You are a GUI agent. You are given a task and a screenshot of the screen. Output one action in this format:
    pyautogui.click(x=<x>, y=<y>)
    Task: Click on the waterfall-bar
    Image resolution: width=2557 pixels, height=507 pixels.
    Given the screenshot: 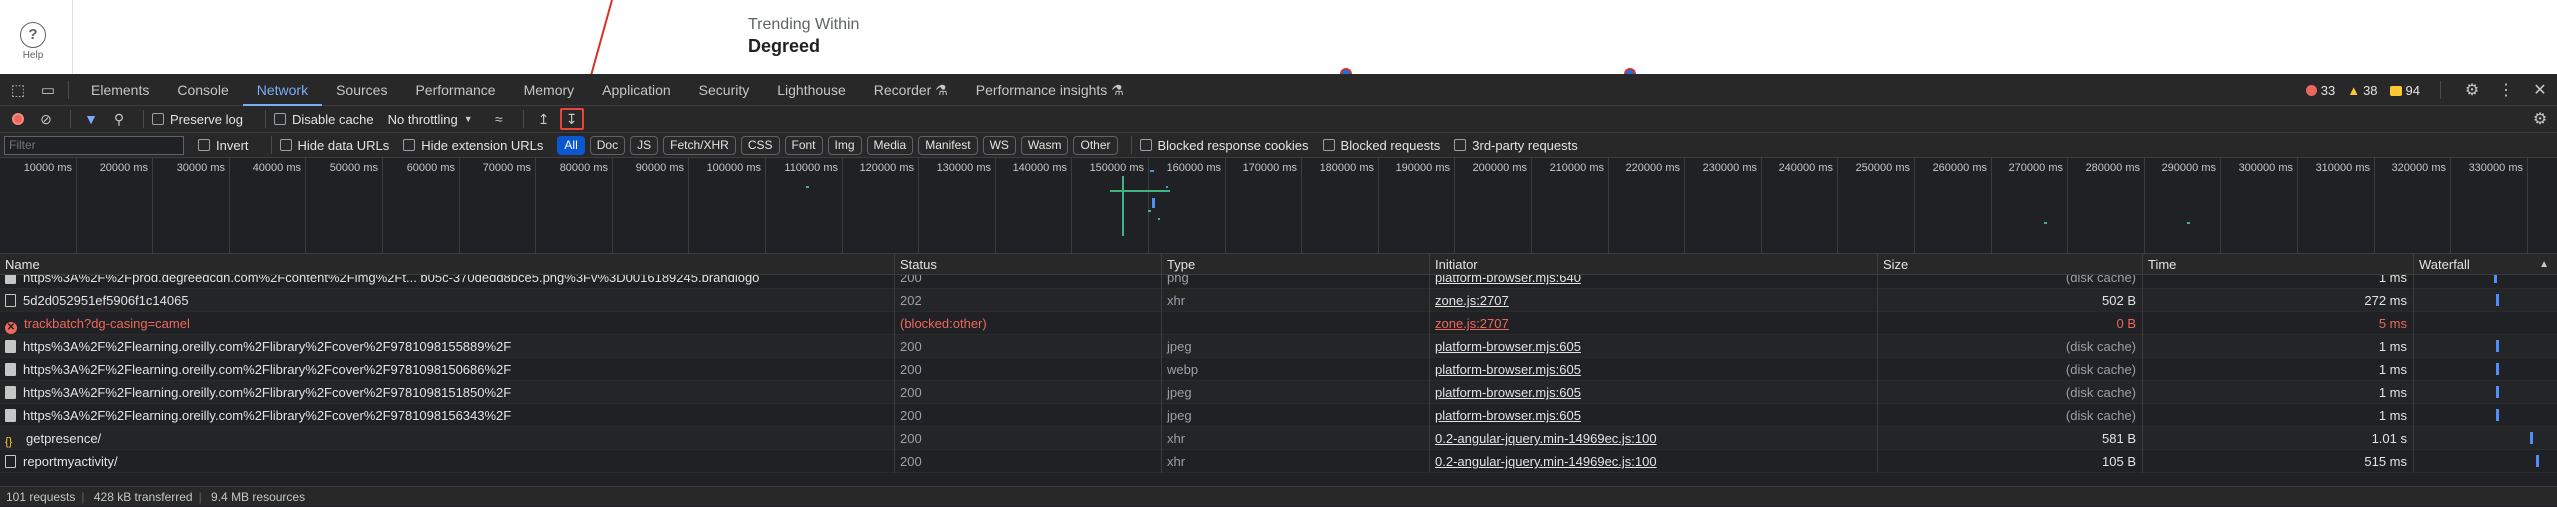 What is the action you would take?
    pyautogui.click(x=2497, y=415)
    